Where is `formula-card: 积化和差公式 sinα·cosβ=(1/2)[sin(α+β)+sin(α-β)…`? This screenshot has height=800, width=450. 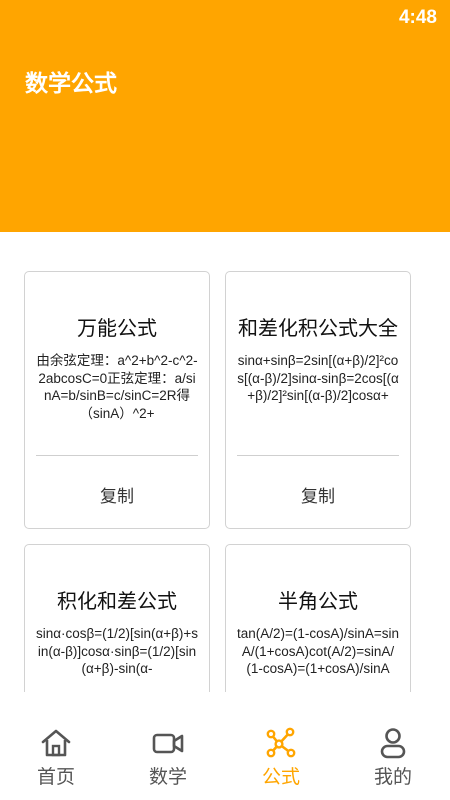
formula-card: 积化和差公式 sinα·cosβ=(1/2)[sin(α+β)+sin(α-β)… is located at coordinates (117, 618).